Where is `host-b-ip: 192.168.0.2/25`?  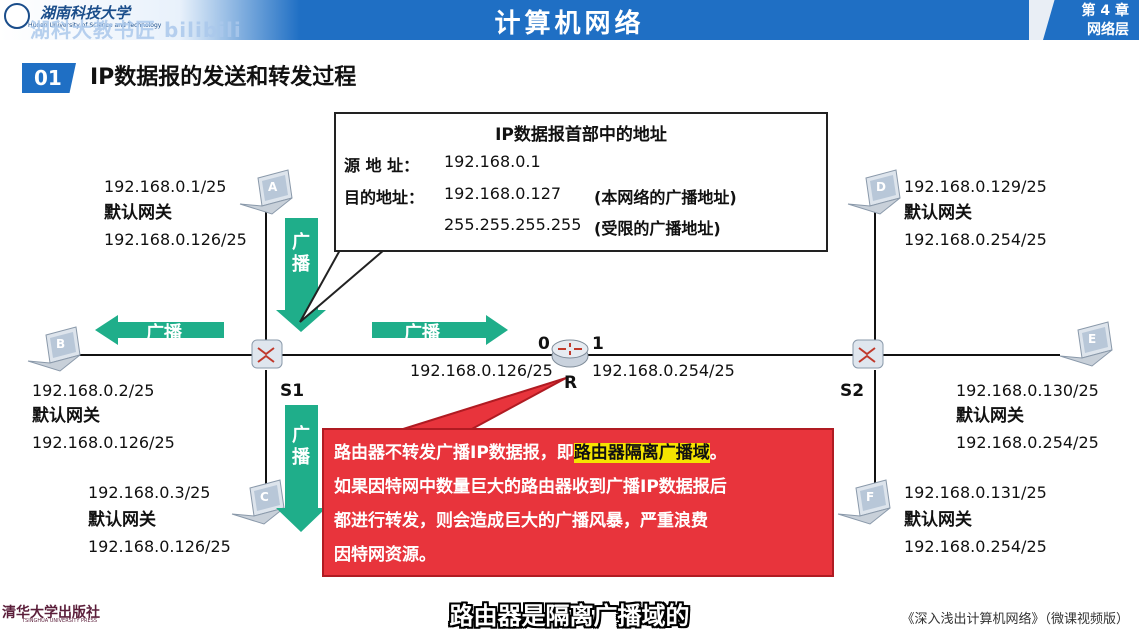
host-b-ip: 192.168.0.2/25 is located at coordinates (93, 390).